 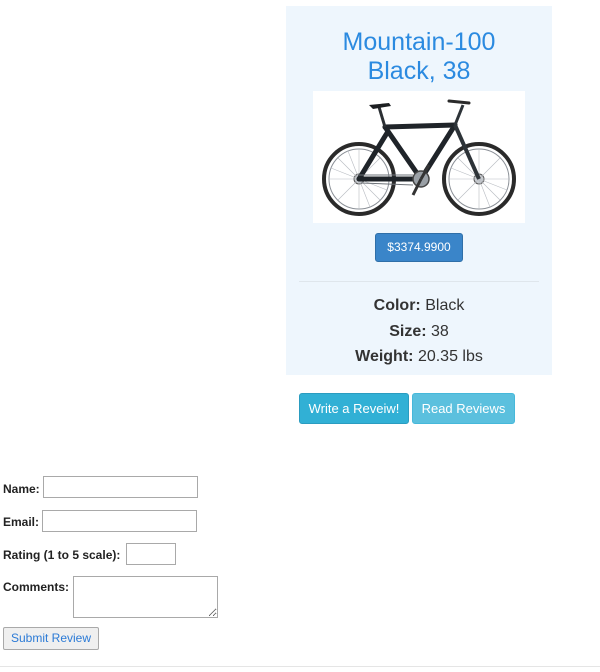 What do you see at coordinates (21, 522) in the screenshot?
I see `email-label: Email:` at bounding box center [21, 522].